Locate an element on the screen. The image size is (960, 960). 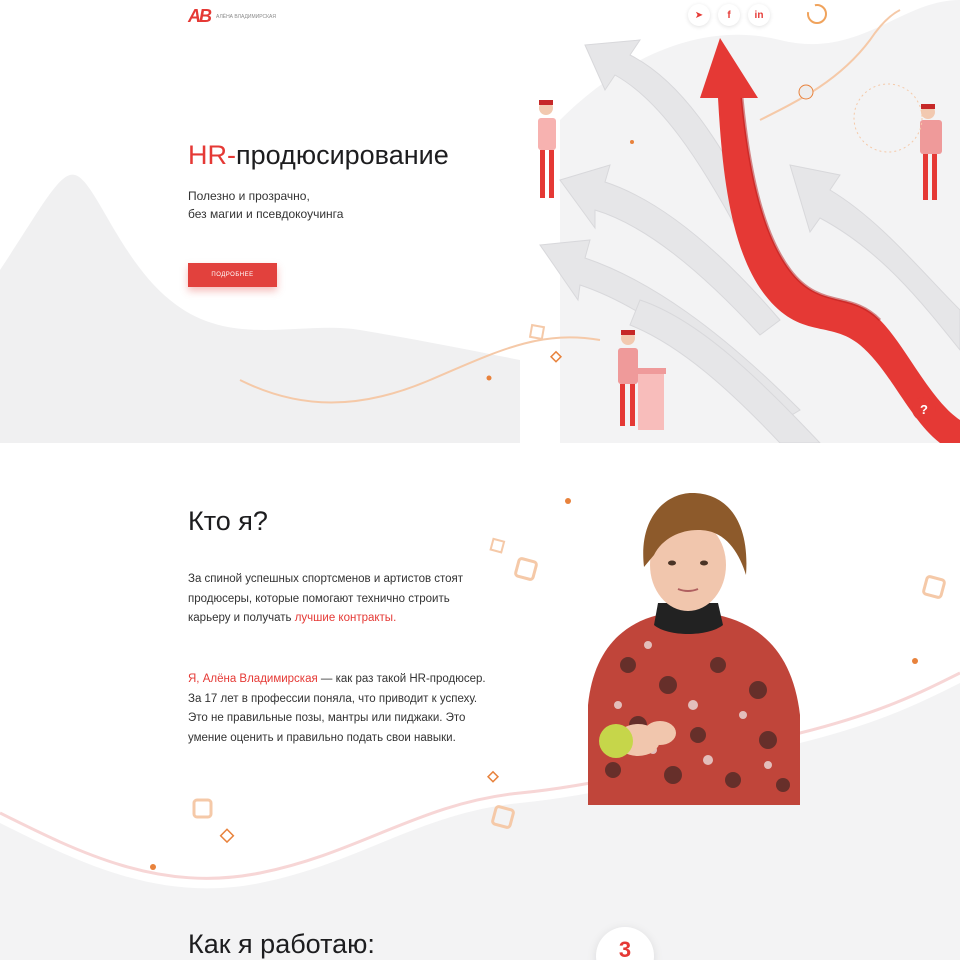
hero-title-accent: HR- is located at coordinates (212, 155).